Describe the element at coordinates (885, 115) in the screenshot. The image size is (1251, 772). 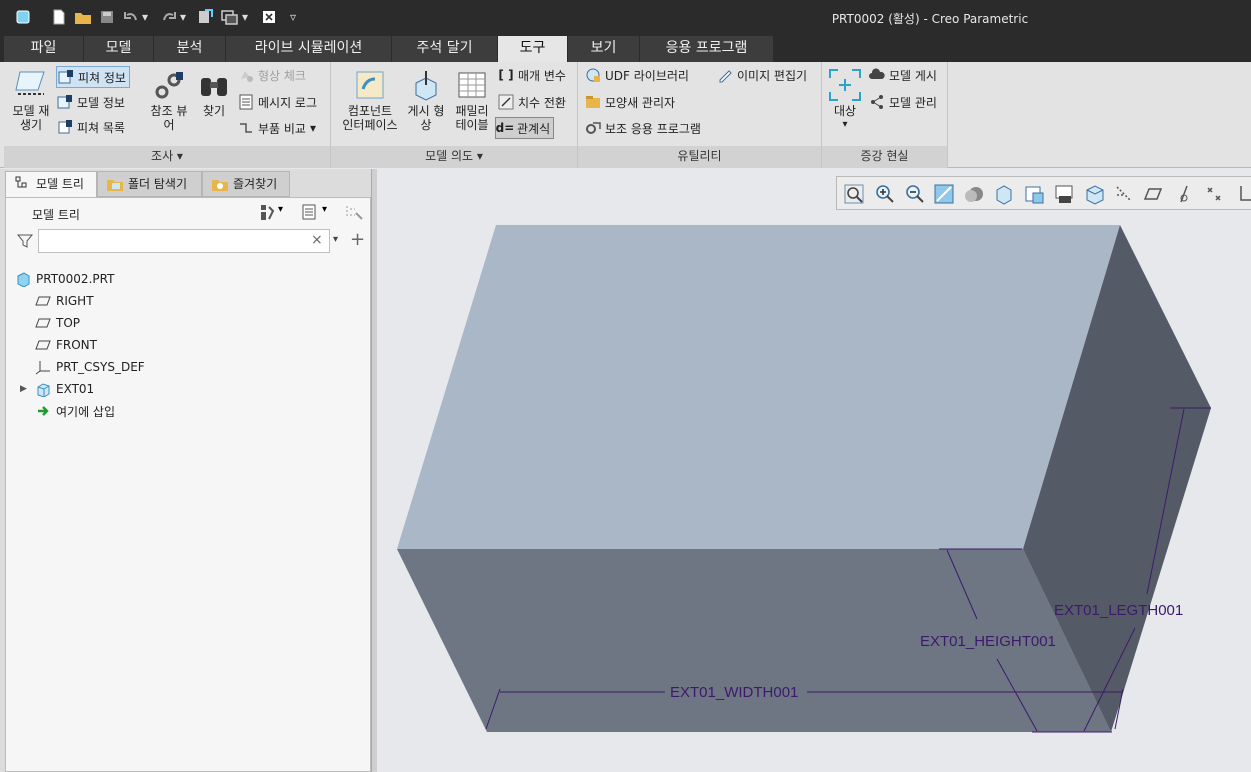
I see `group-augmented-reality: 대상 ▾ 모델 게시 모델 관리 증강 현실` at that location.